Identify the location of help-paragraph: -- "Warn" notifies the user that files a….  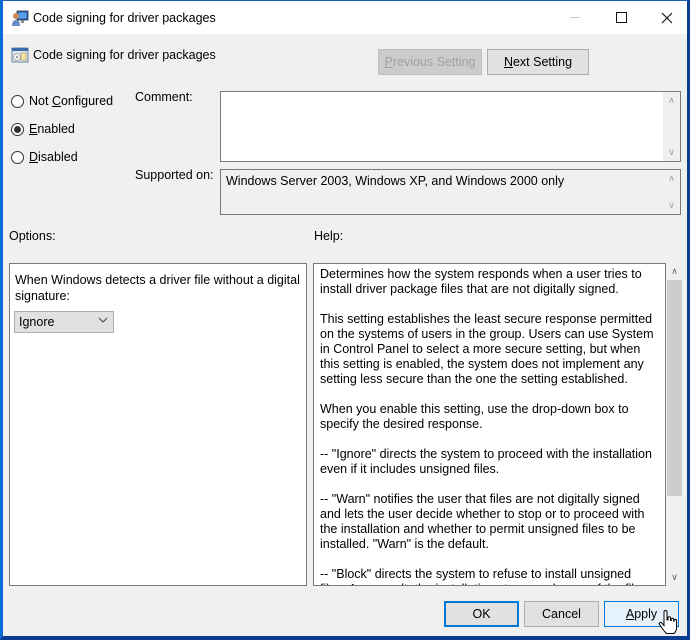
(482, 521).